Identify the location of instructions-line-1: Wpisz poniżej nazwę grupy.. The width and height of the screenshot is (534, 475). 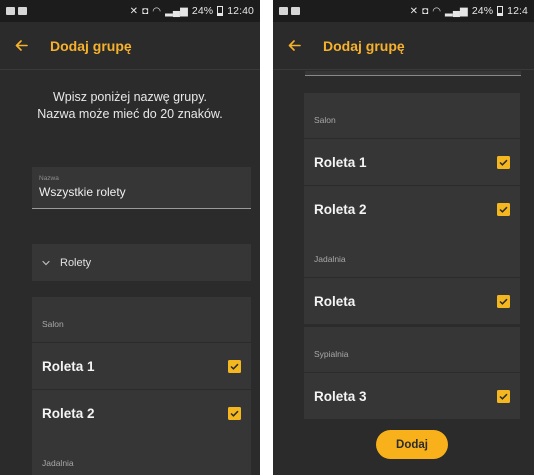
(129, 97).